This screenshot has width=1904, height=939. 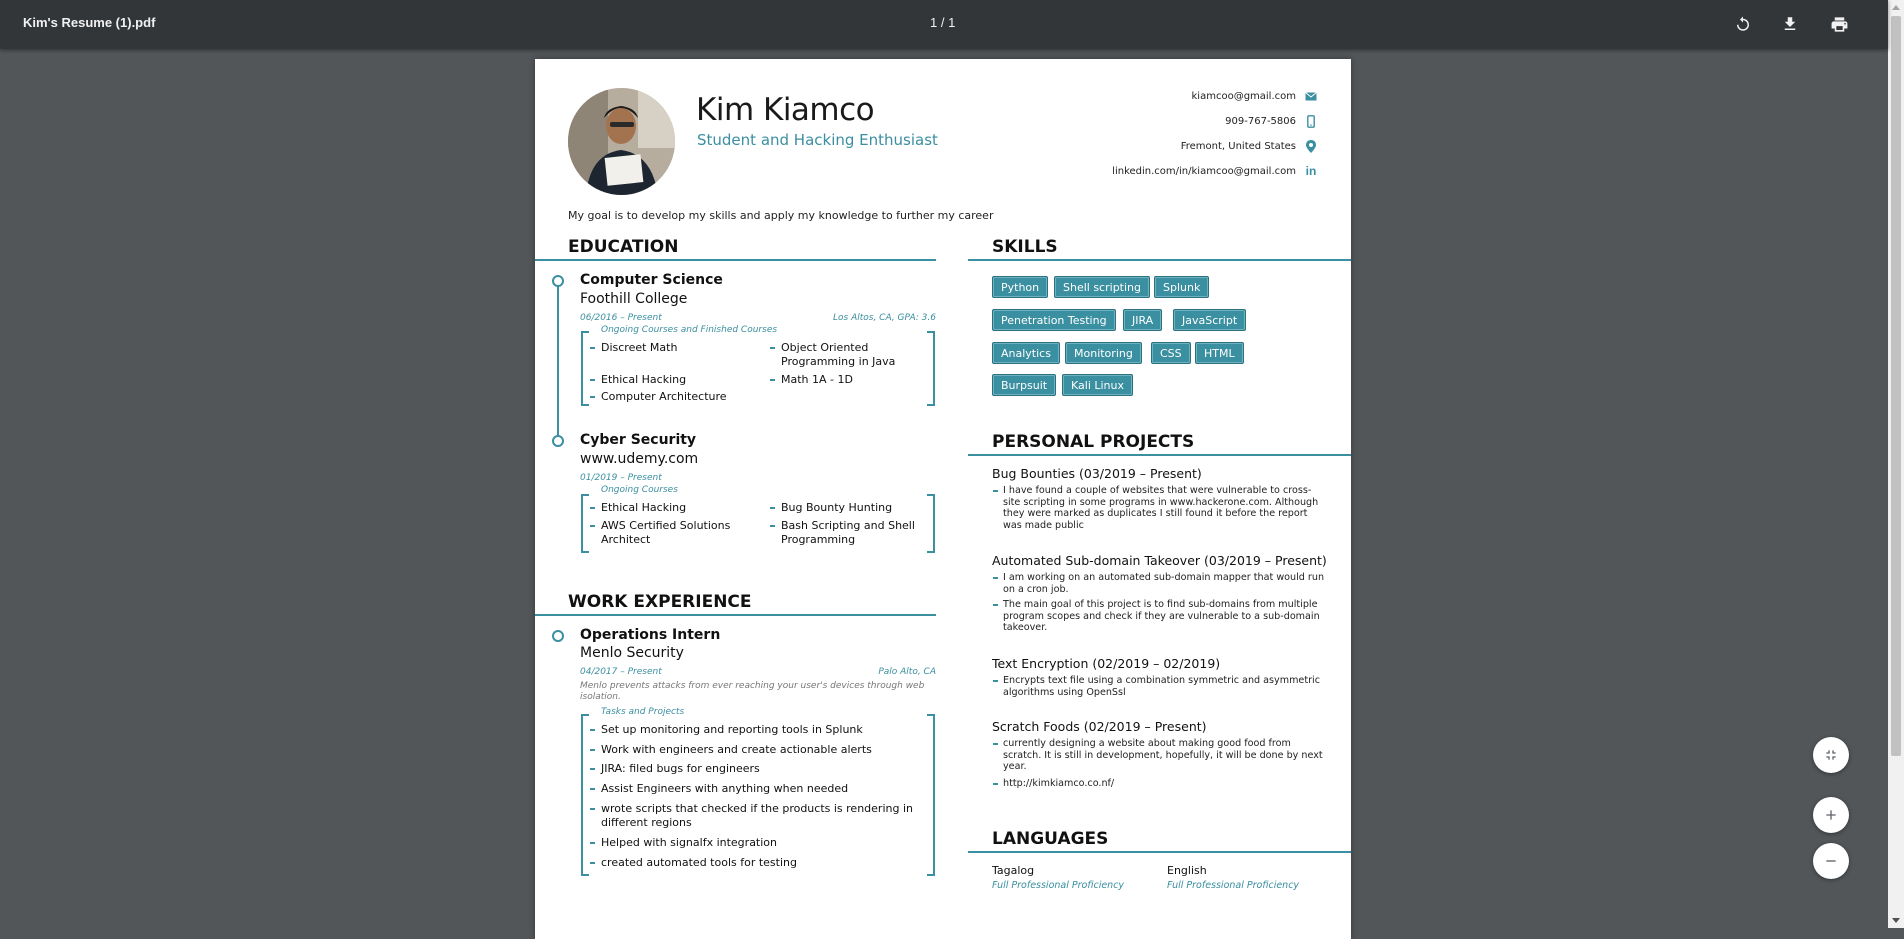 What do you see at coordinates (840, 355) in the screenshot?
I see `list-item: Object Oriented Programming in Java` at bounding box center [840, 355].